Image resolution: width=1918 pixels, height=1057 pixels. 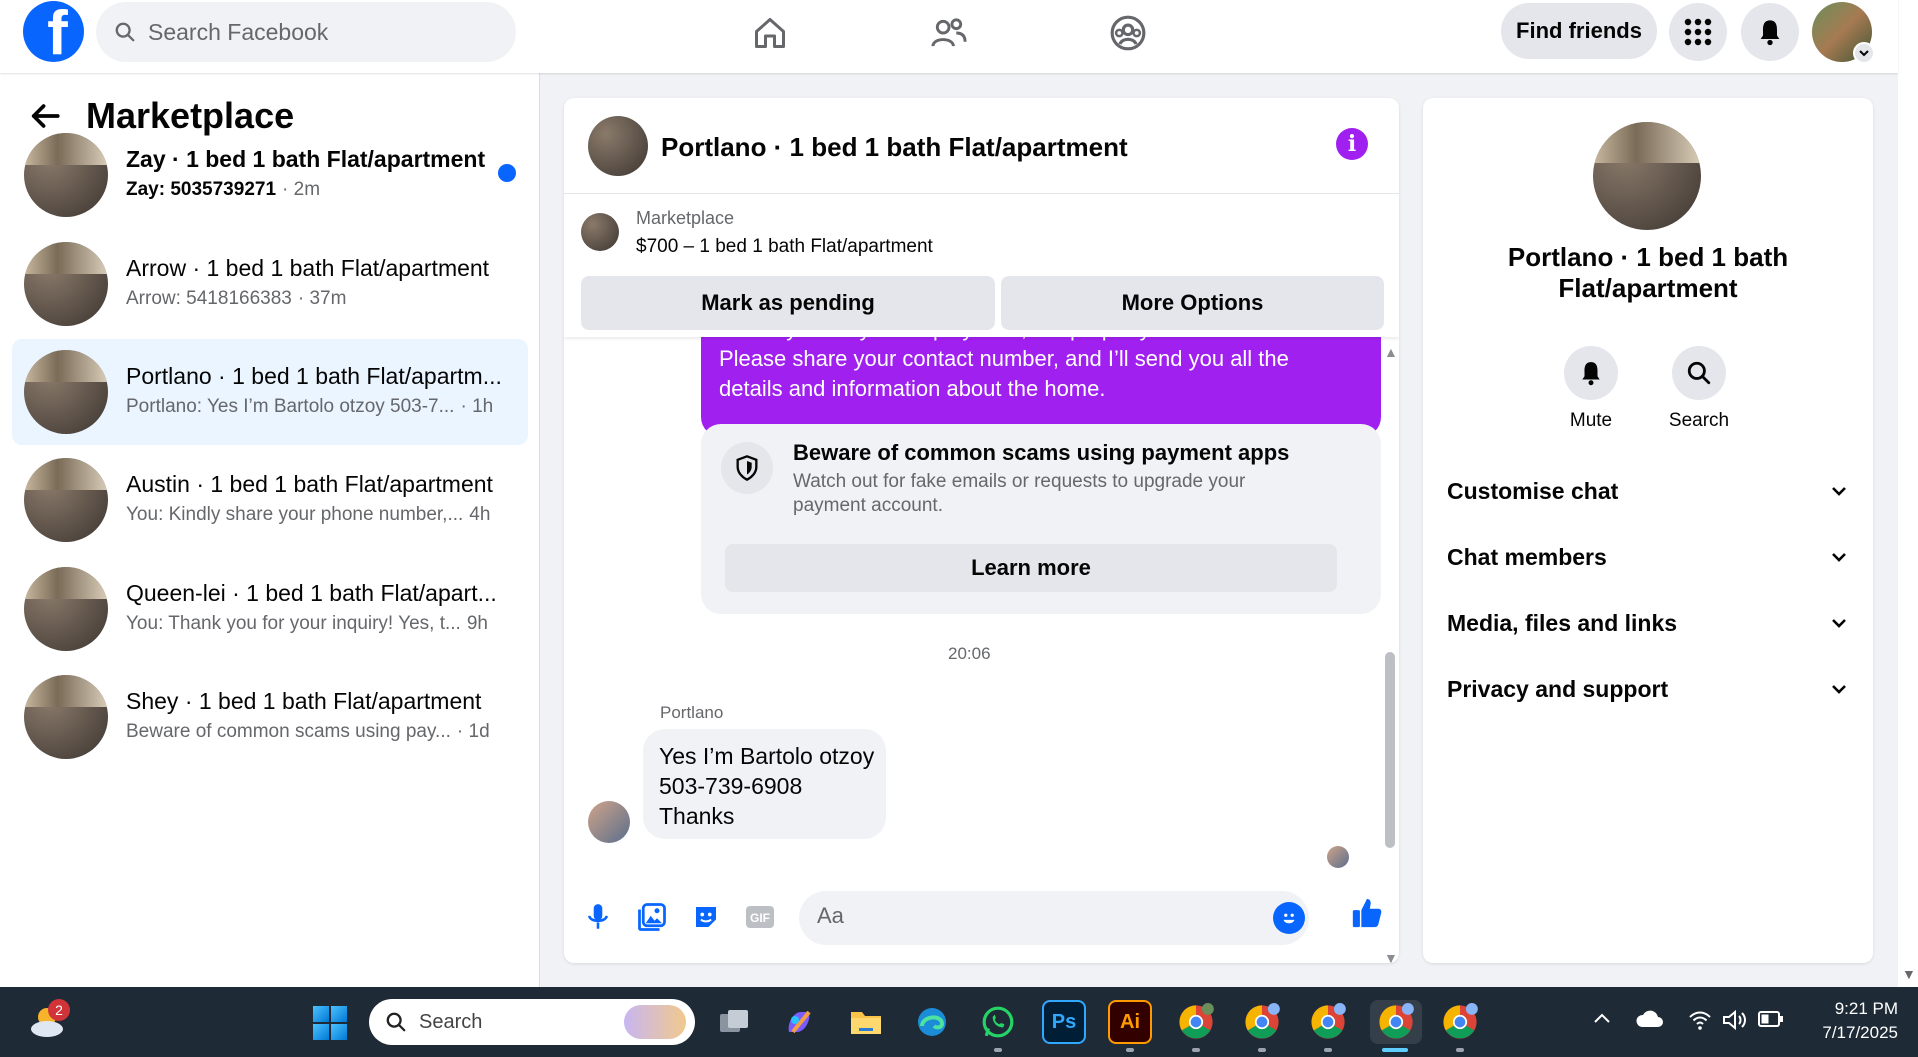 I want to click on microphone-icon, so click(x=598, y=917).